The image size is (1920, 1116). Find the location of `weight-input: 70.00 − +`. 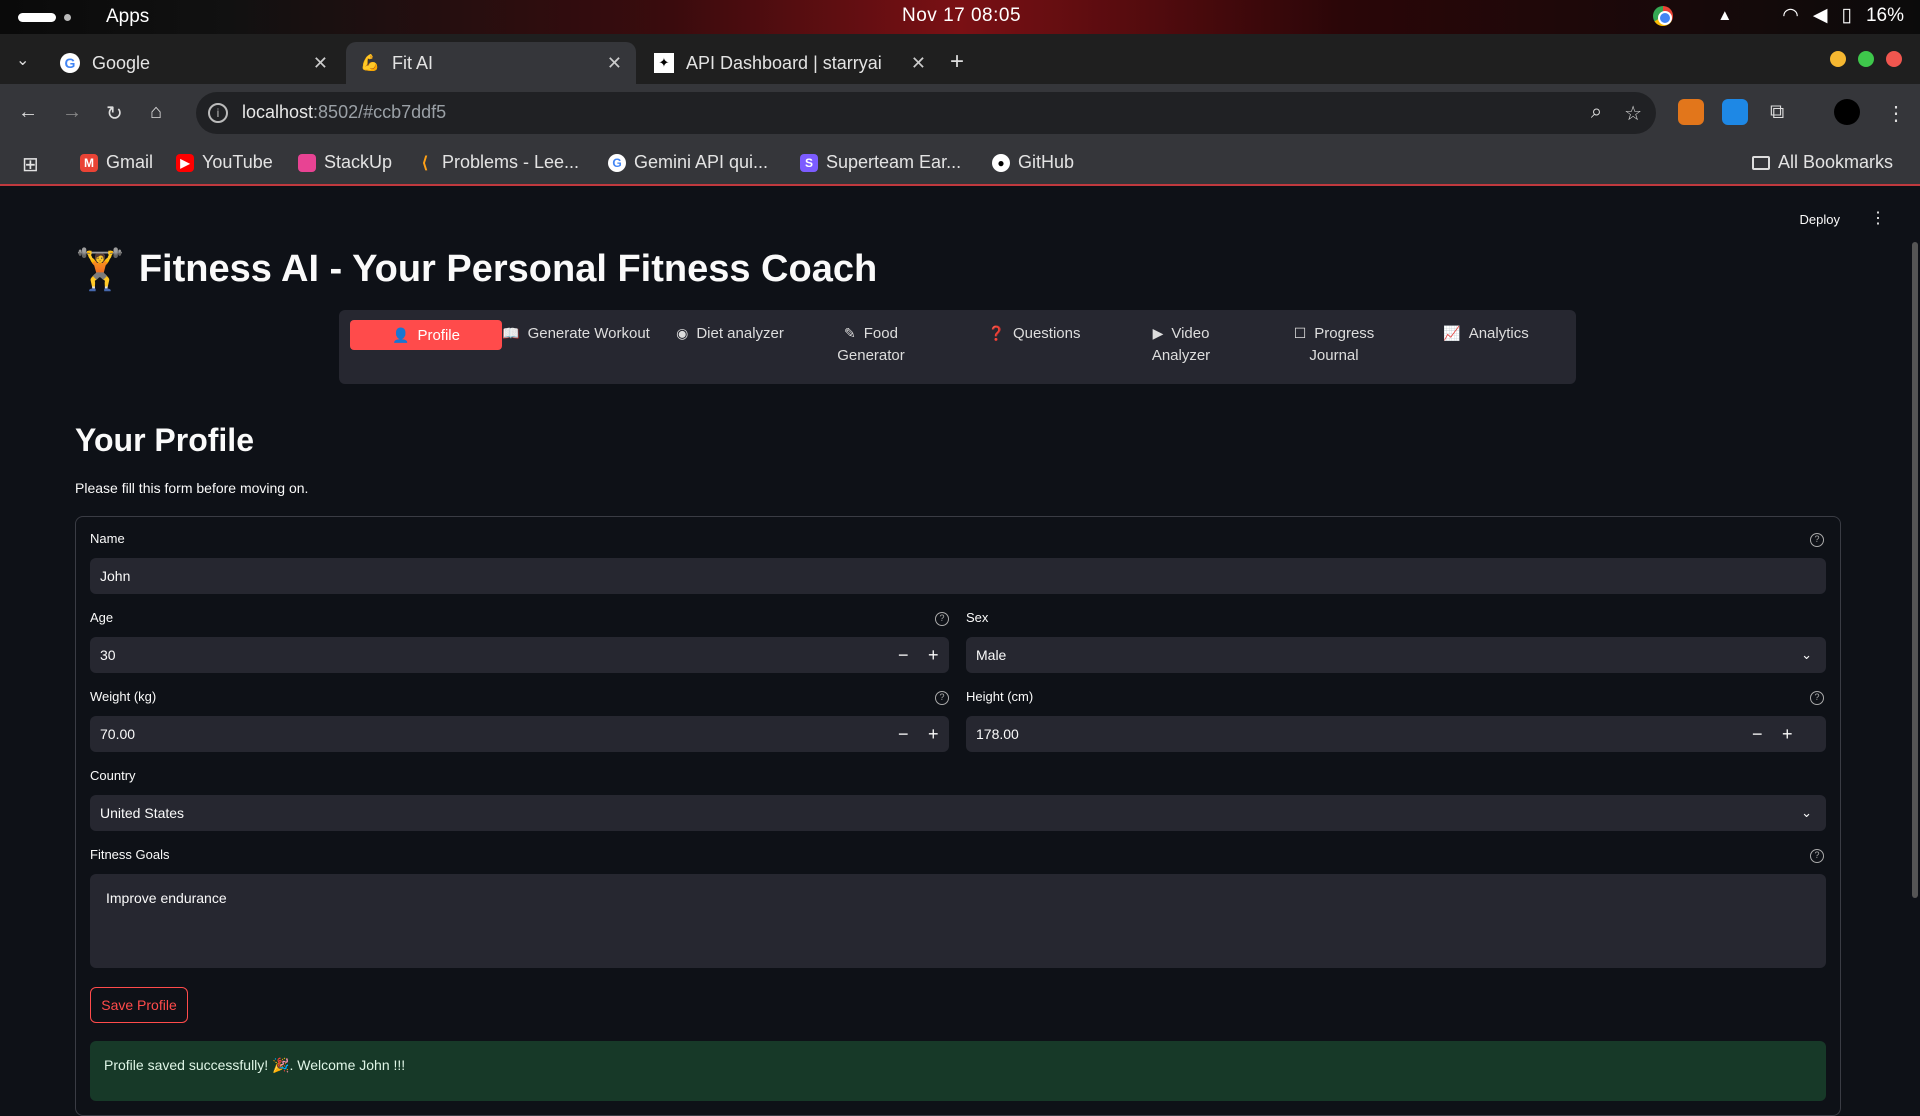

weight-input: 70.00 − + is located at coordinates (519, 734).